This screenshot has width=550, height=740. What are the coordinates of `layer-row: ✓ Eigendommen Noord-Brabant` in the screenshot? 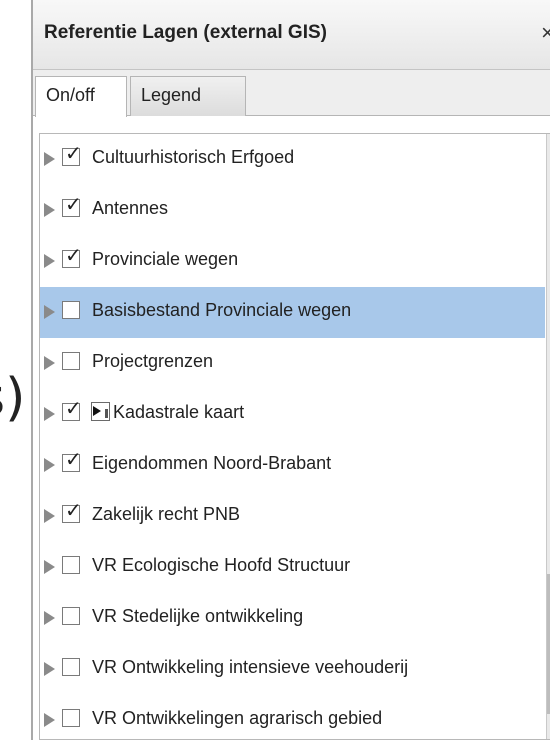 It's located at (292, 465).